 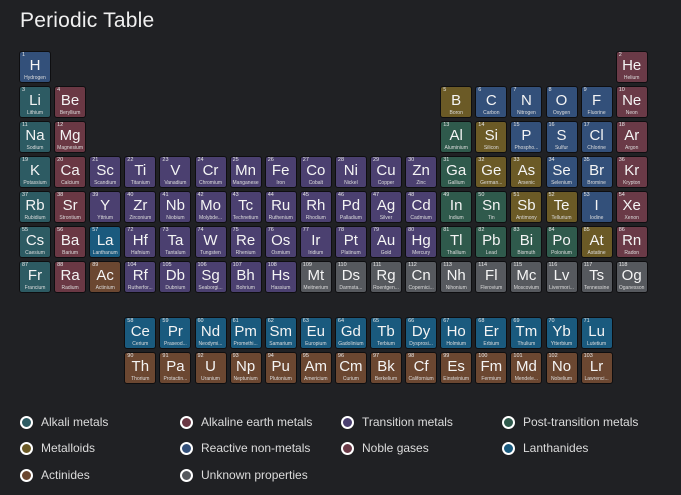 I want to click on element-ts: 117 Ts Tennessine, so click(x=596, y=277).